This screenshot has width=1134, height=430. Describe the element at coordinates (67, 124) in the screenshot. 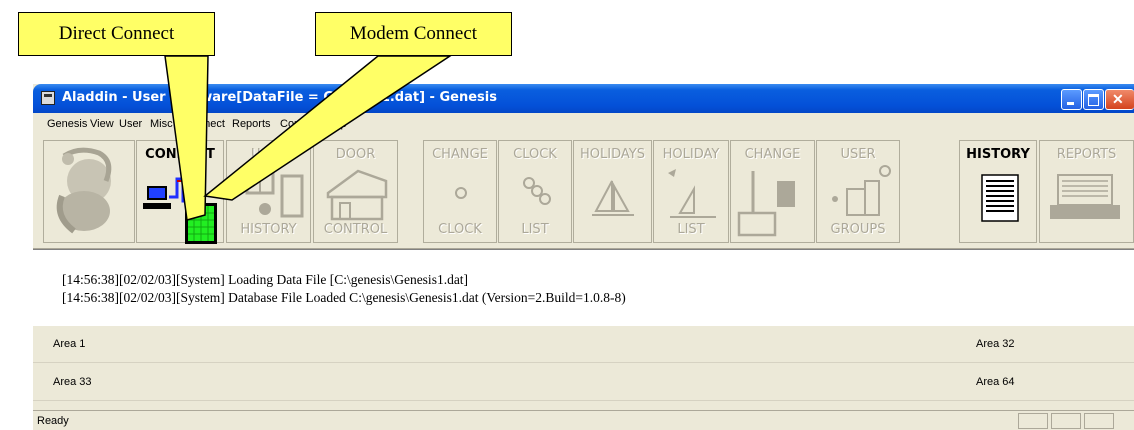

I see `menu-genesis: Genesis` at that location.